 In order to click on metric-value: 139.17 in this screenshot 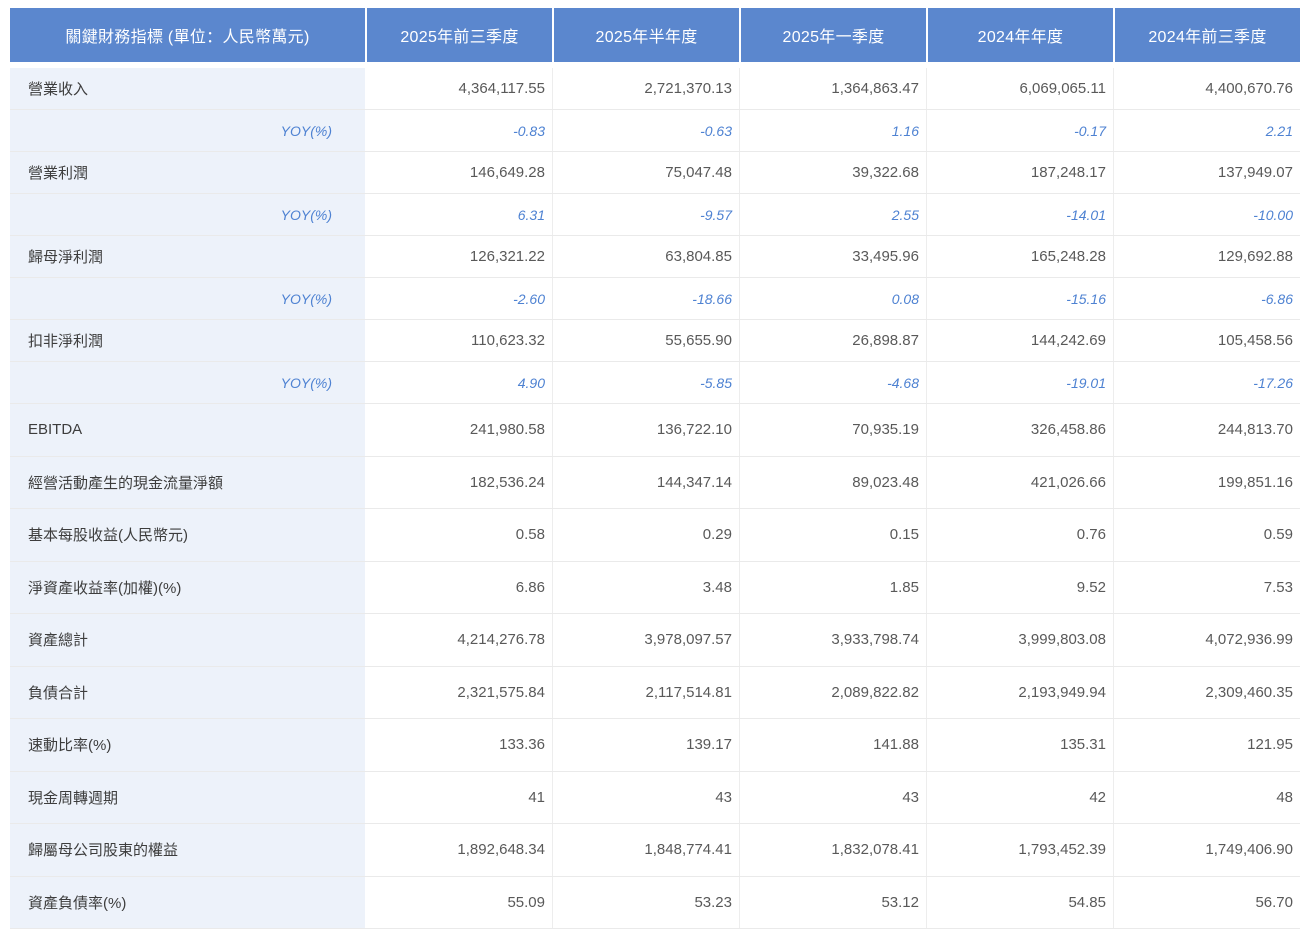, I will do `click(645, 745)`.